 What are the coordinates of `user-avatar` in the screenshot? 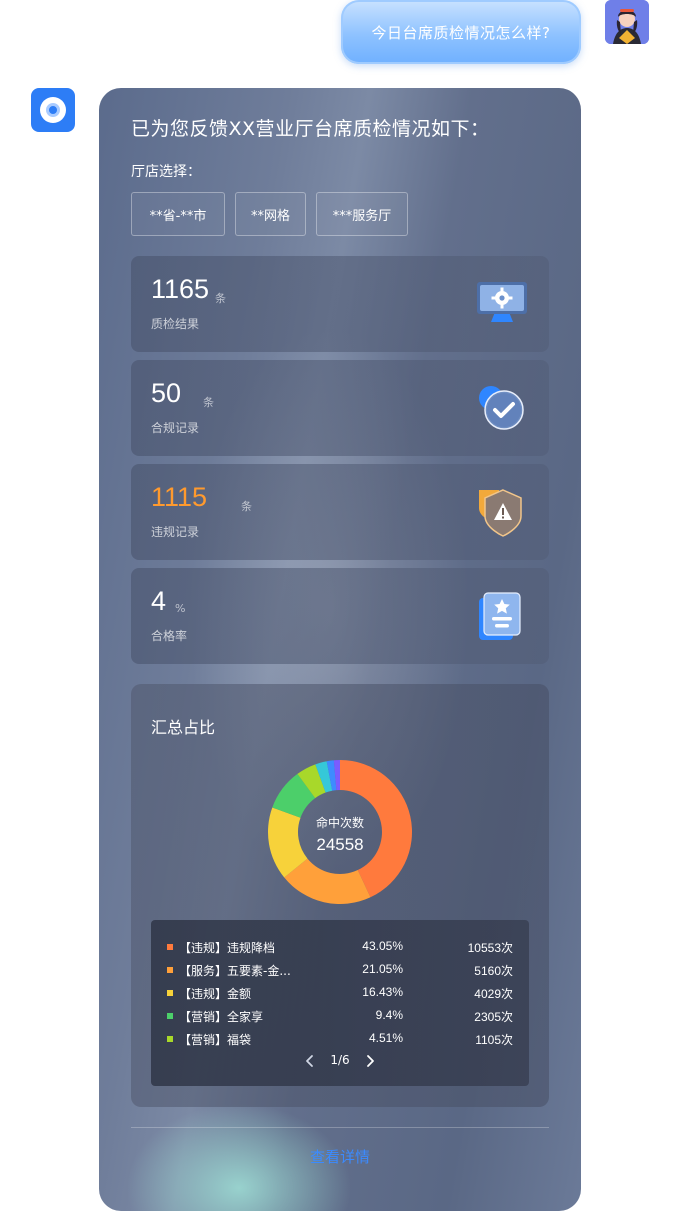 It's located at (627, 22).